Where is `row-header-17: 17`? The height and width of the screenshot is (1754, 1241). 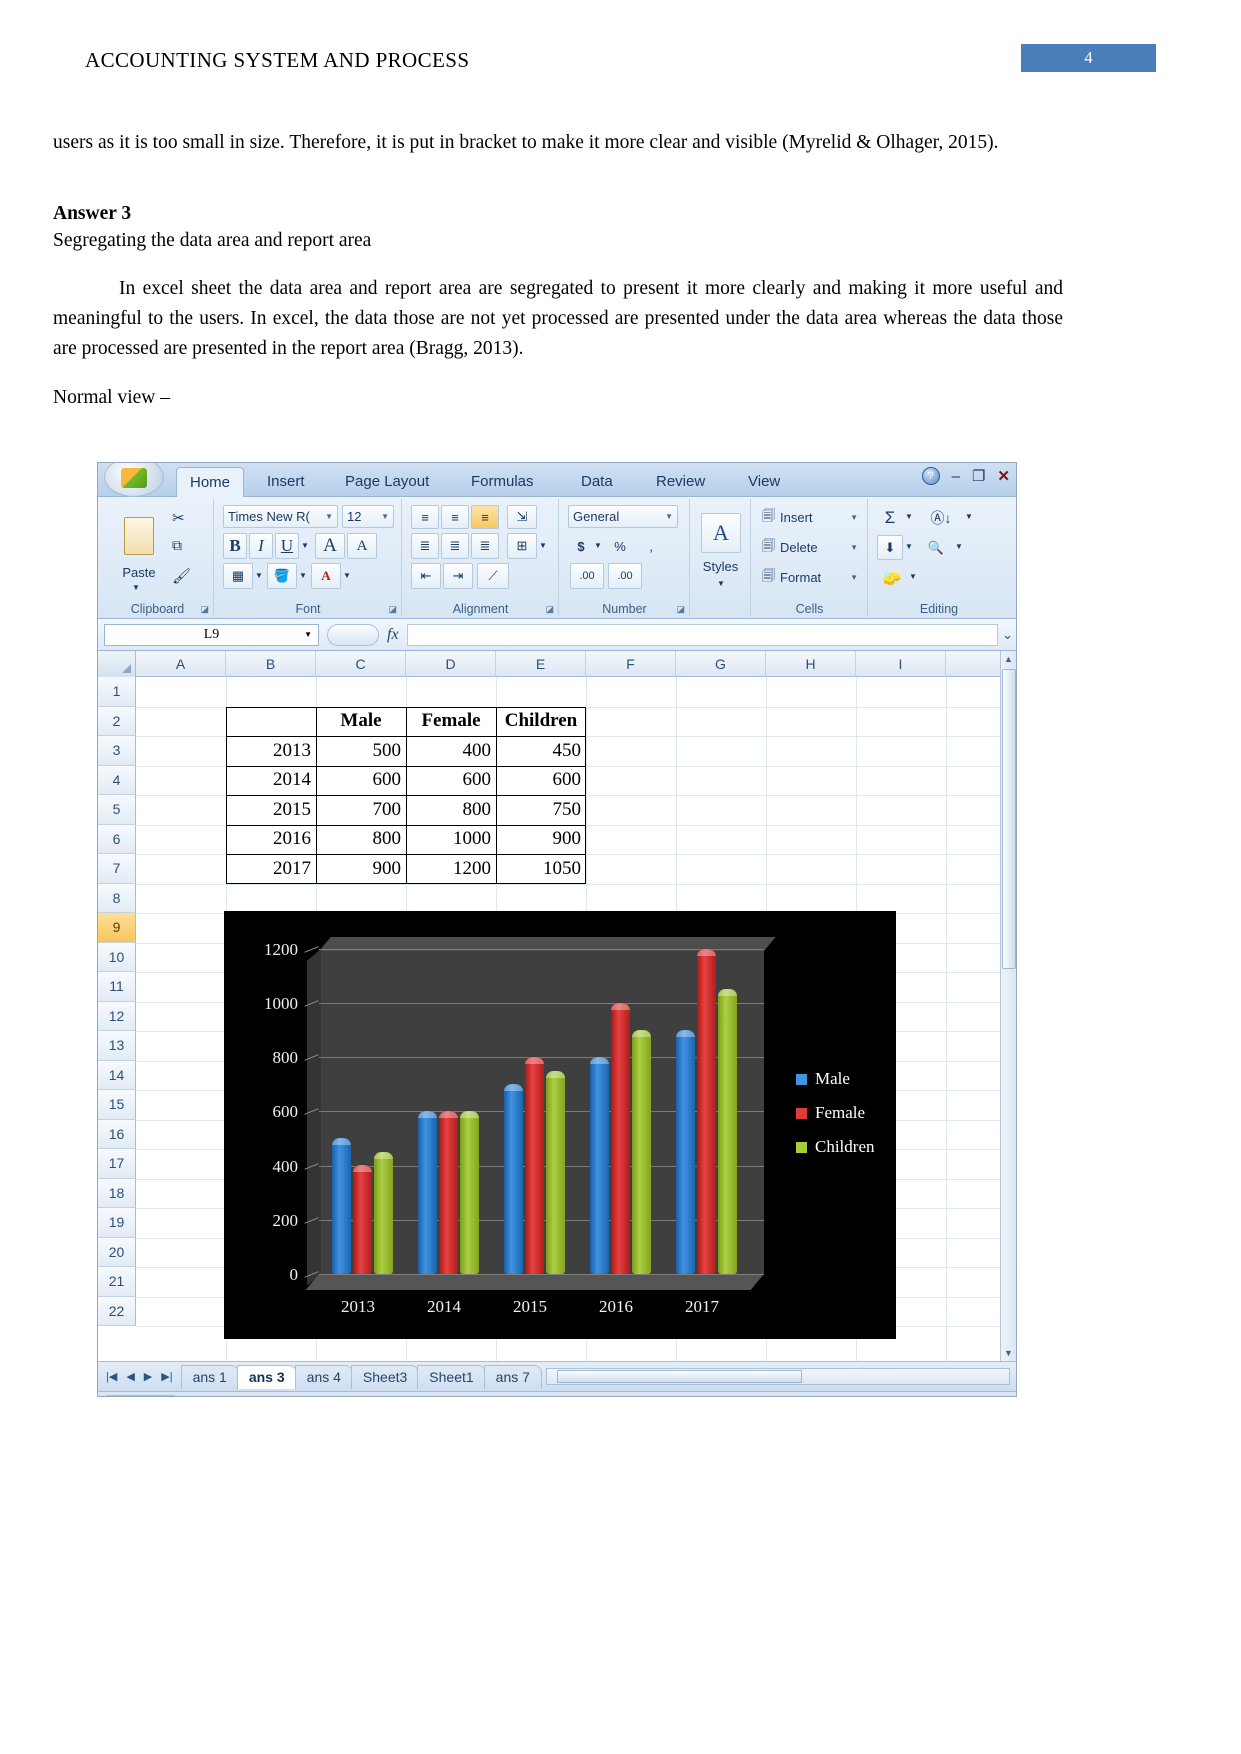
row-header-17: 17 is located at coordinates (117, 1164).